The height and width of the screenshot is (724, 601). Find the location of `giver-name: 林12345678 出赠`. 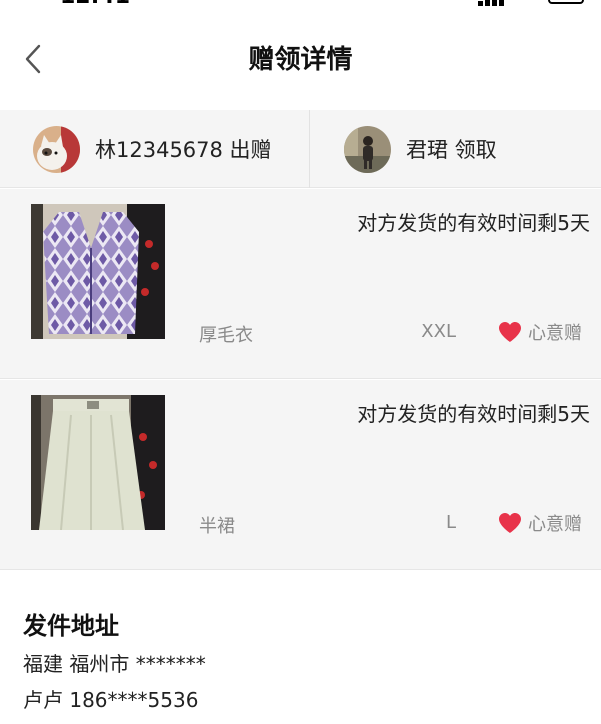

giver-name: 林12345678 出赠 is located at coordinates (183, 150).